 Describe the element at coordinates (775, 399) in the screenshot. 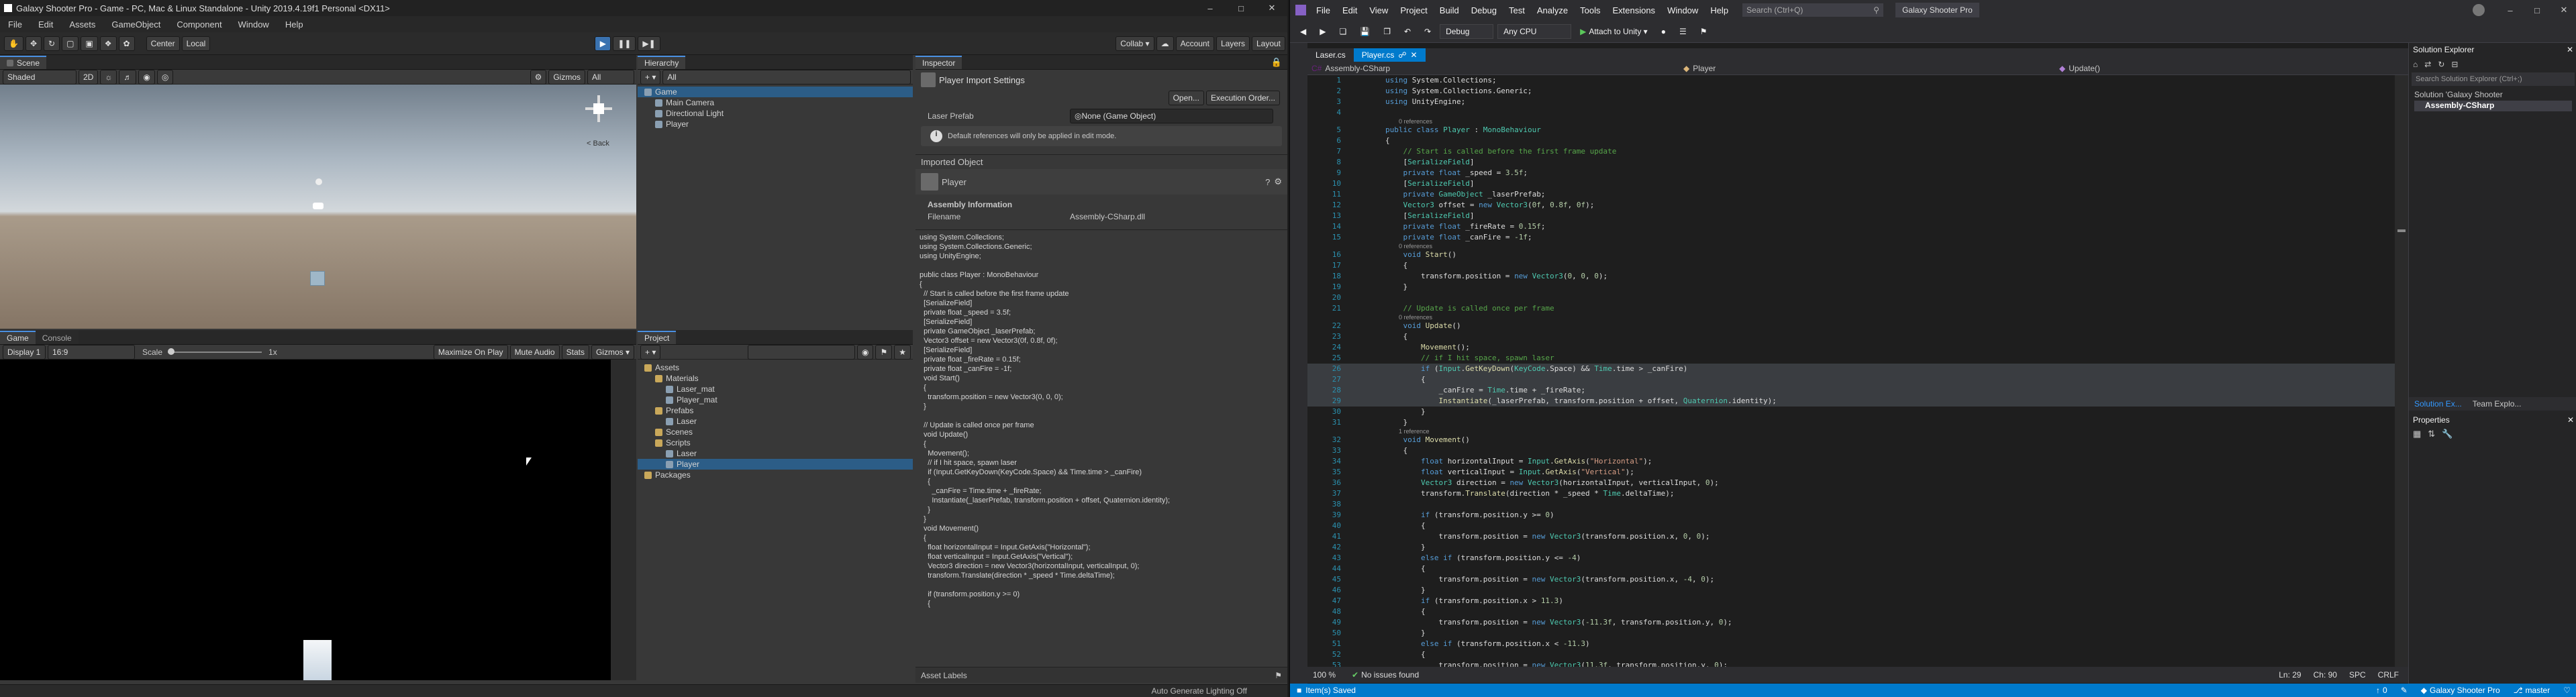

I see `project-item: Player_mat` at that location.